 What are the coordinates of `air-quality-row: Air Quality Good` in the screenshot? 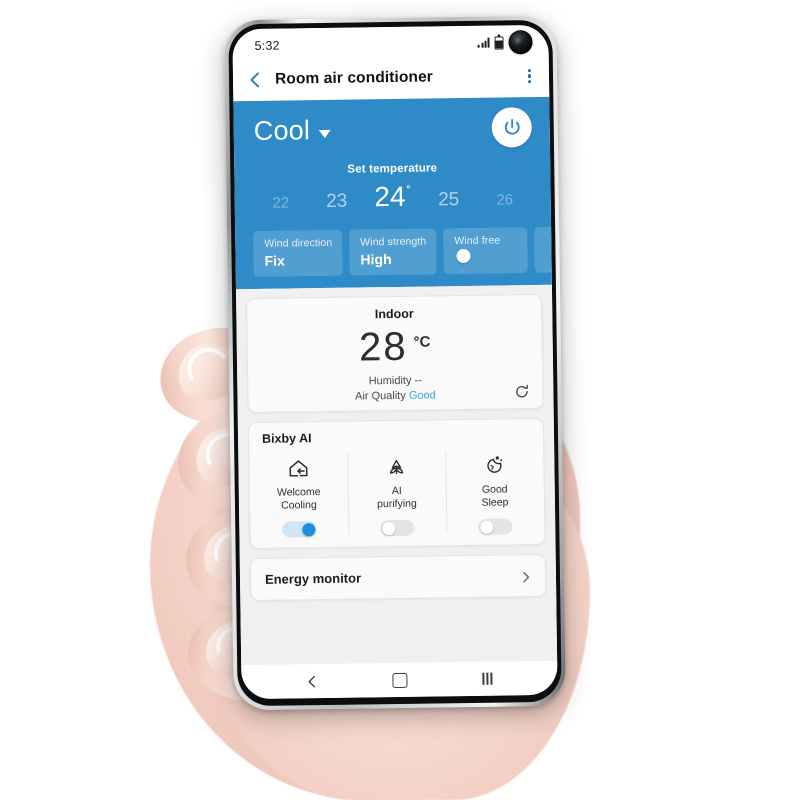 It's located at (395, 396).